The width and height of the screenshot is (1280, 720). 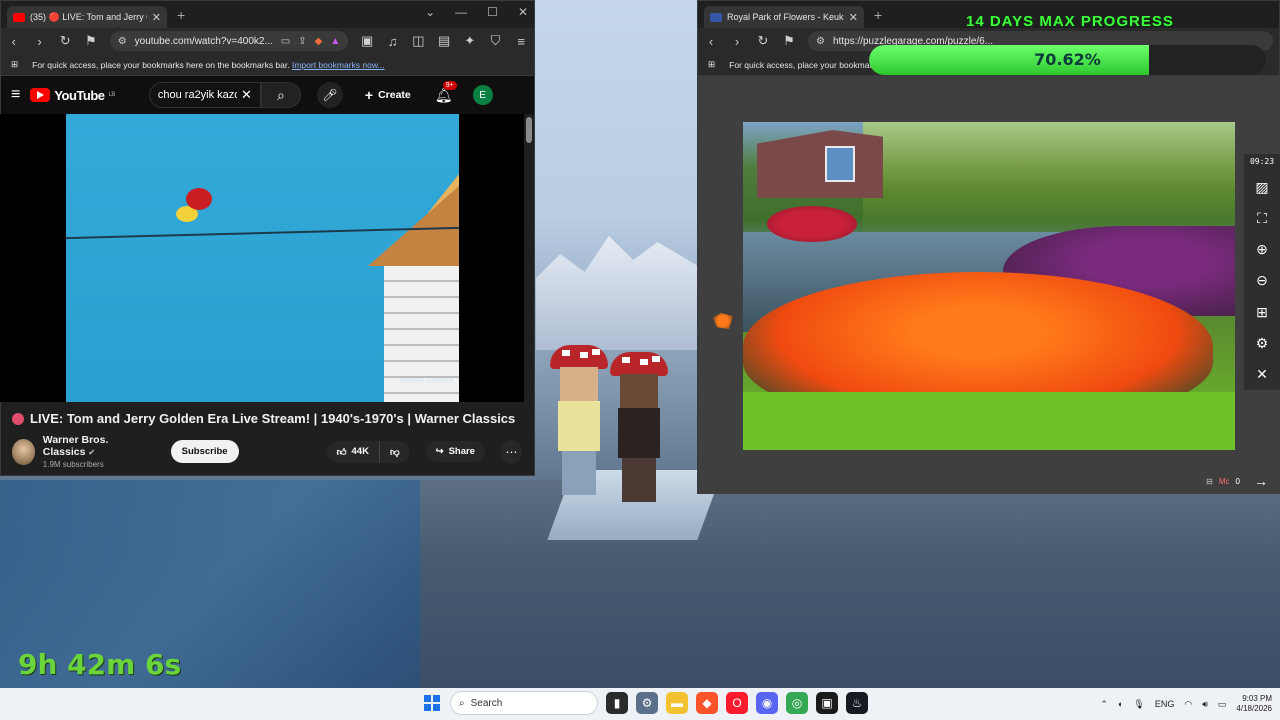 What do you see at coordinates (23, 451) in the screenshot?
I see `channel-avatar` at bounding box center [23, 451].